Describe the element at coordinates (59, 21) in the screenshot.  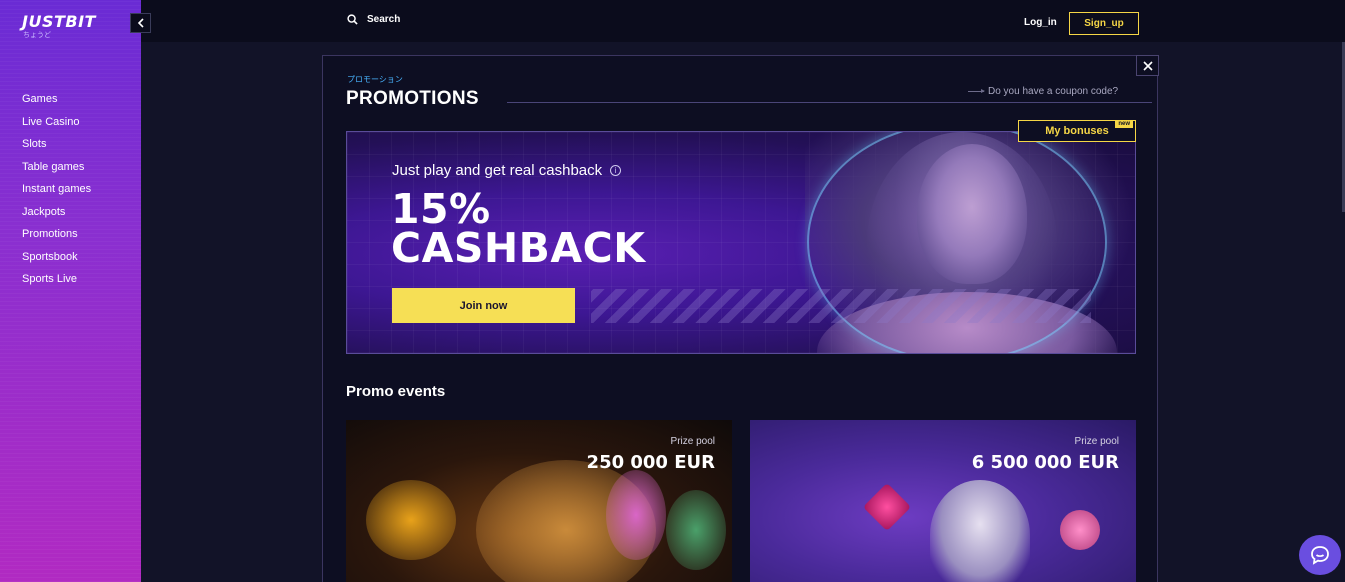
I see `logo: JUSTBIT` at that location.